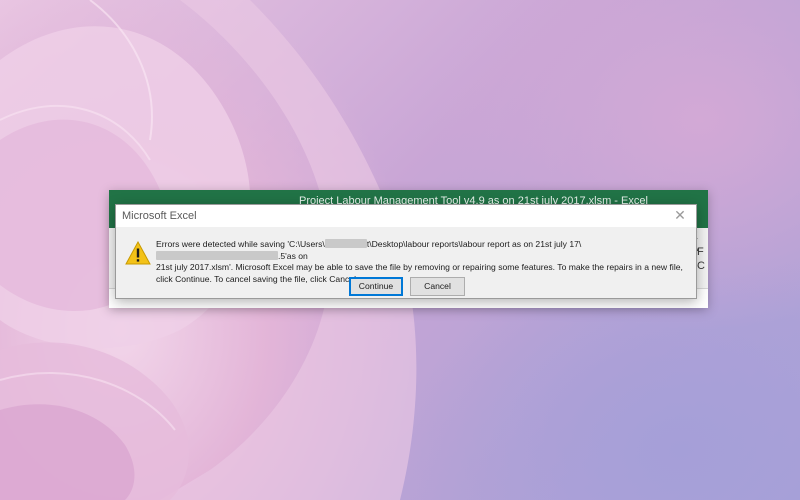 The width and height of the screenshot is (800, 500). Describe the element at coordinates (680, 216) in the screenshot. I see `close-icon: ✕` at that location.